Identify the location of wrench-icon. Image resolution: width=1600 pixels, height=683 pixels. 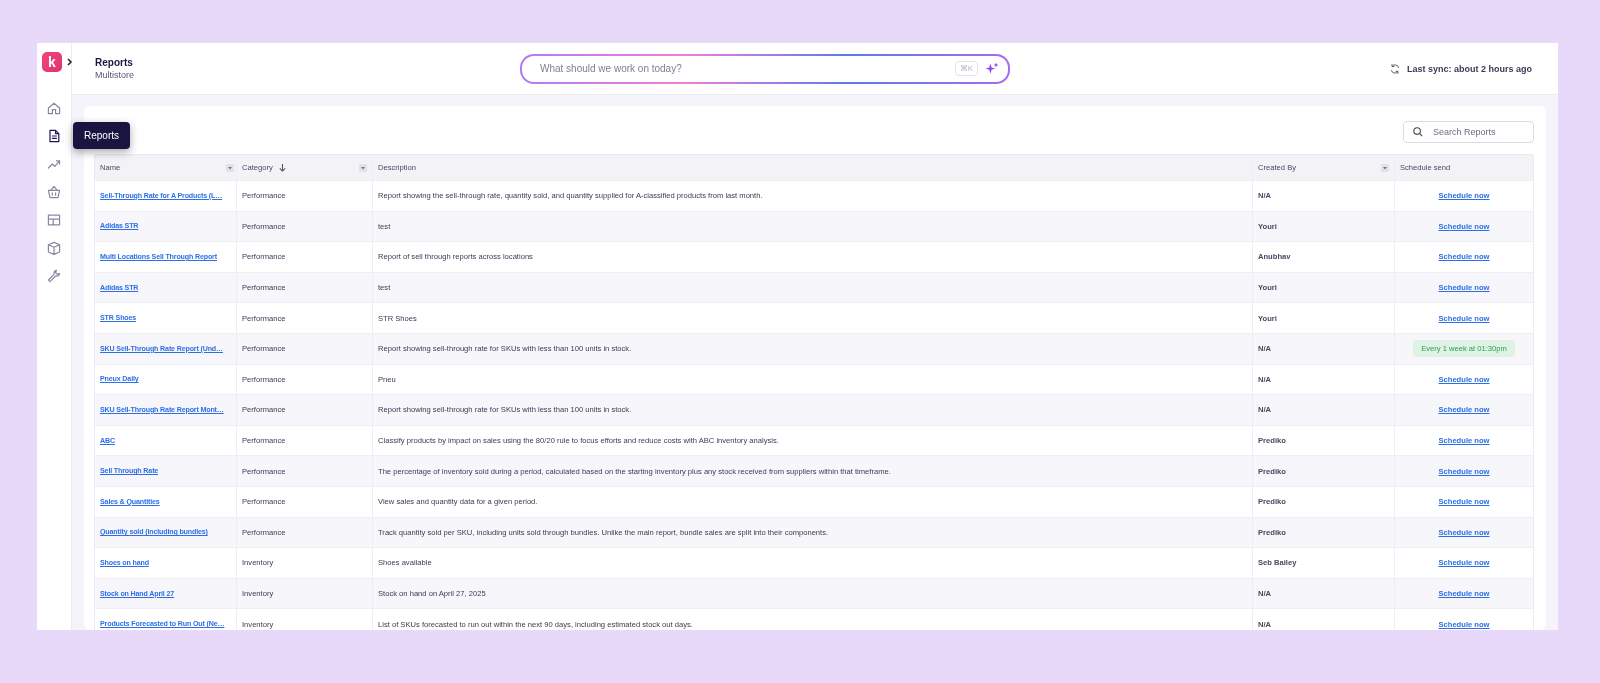
(54, 276).